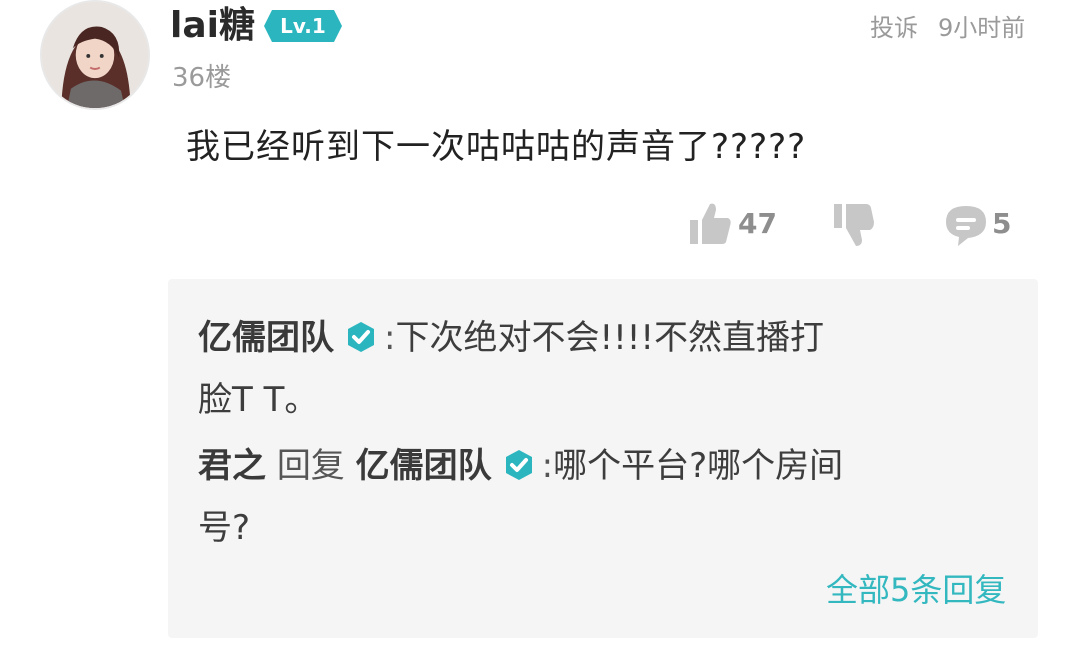  Describe the element at coordinates (916, 590) in the screenshot. I see `view-all-replies-link: 全部5条回复` at that location.